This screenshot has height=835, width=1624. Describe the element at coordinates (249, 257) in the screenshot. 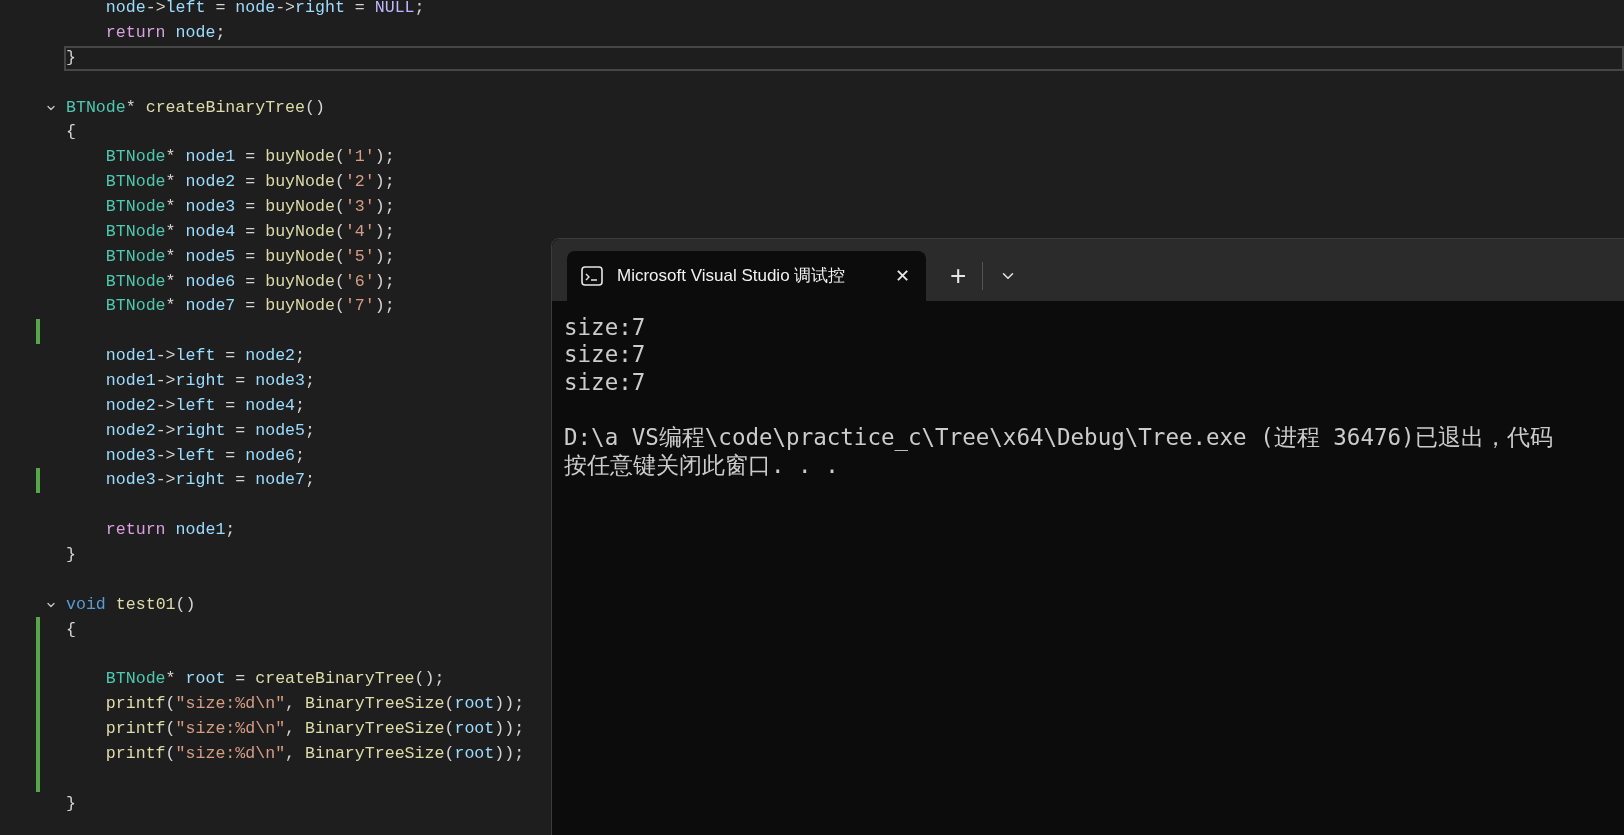

I see `code-line: BTNode* node5 = buyNode('5');` at that location.